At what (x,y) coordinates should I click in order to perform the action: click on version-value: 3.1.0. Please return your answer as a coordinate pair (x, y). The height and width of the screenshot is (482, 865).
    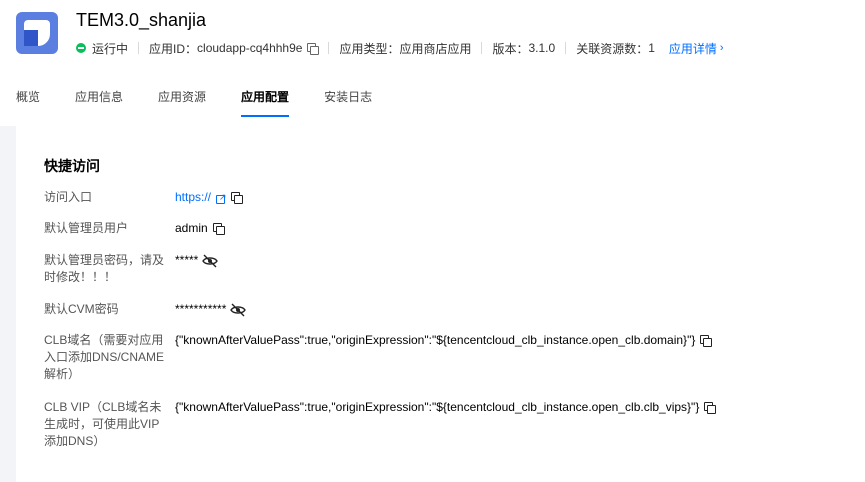
    Looking at the image, I should click on (542, 48).